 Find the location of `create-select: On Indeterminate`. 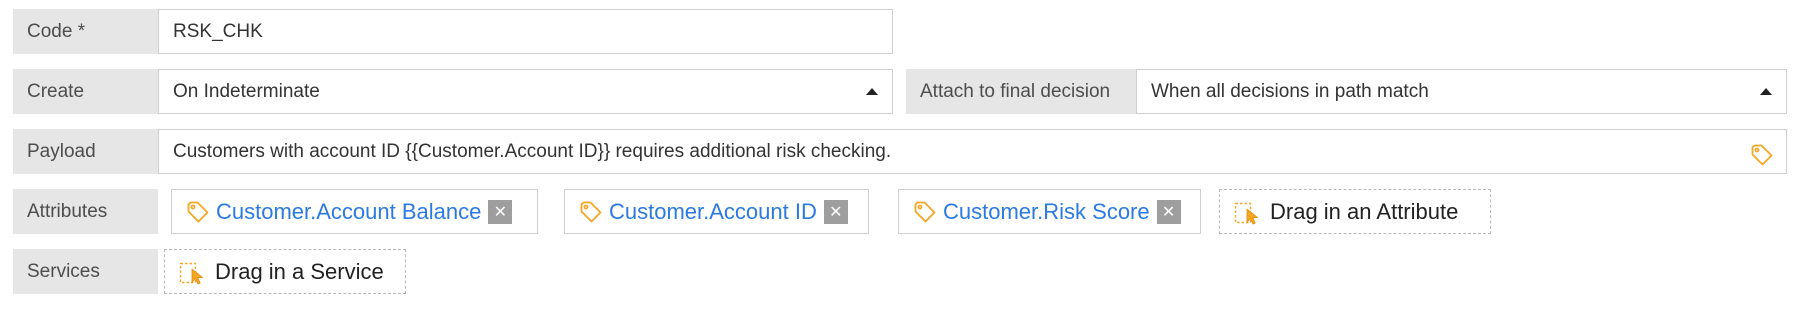

create-select: On Indeterminate is located at coordinates (525, 91).